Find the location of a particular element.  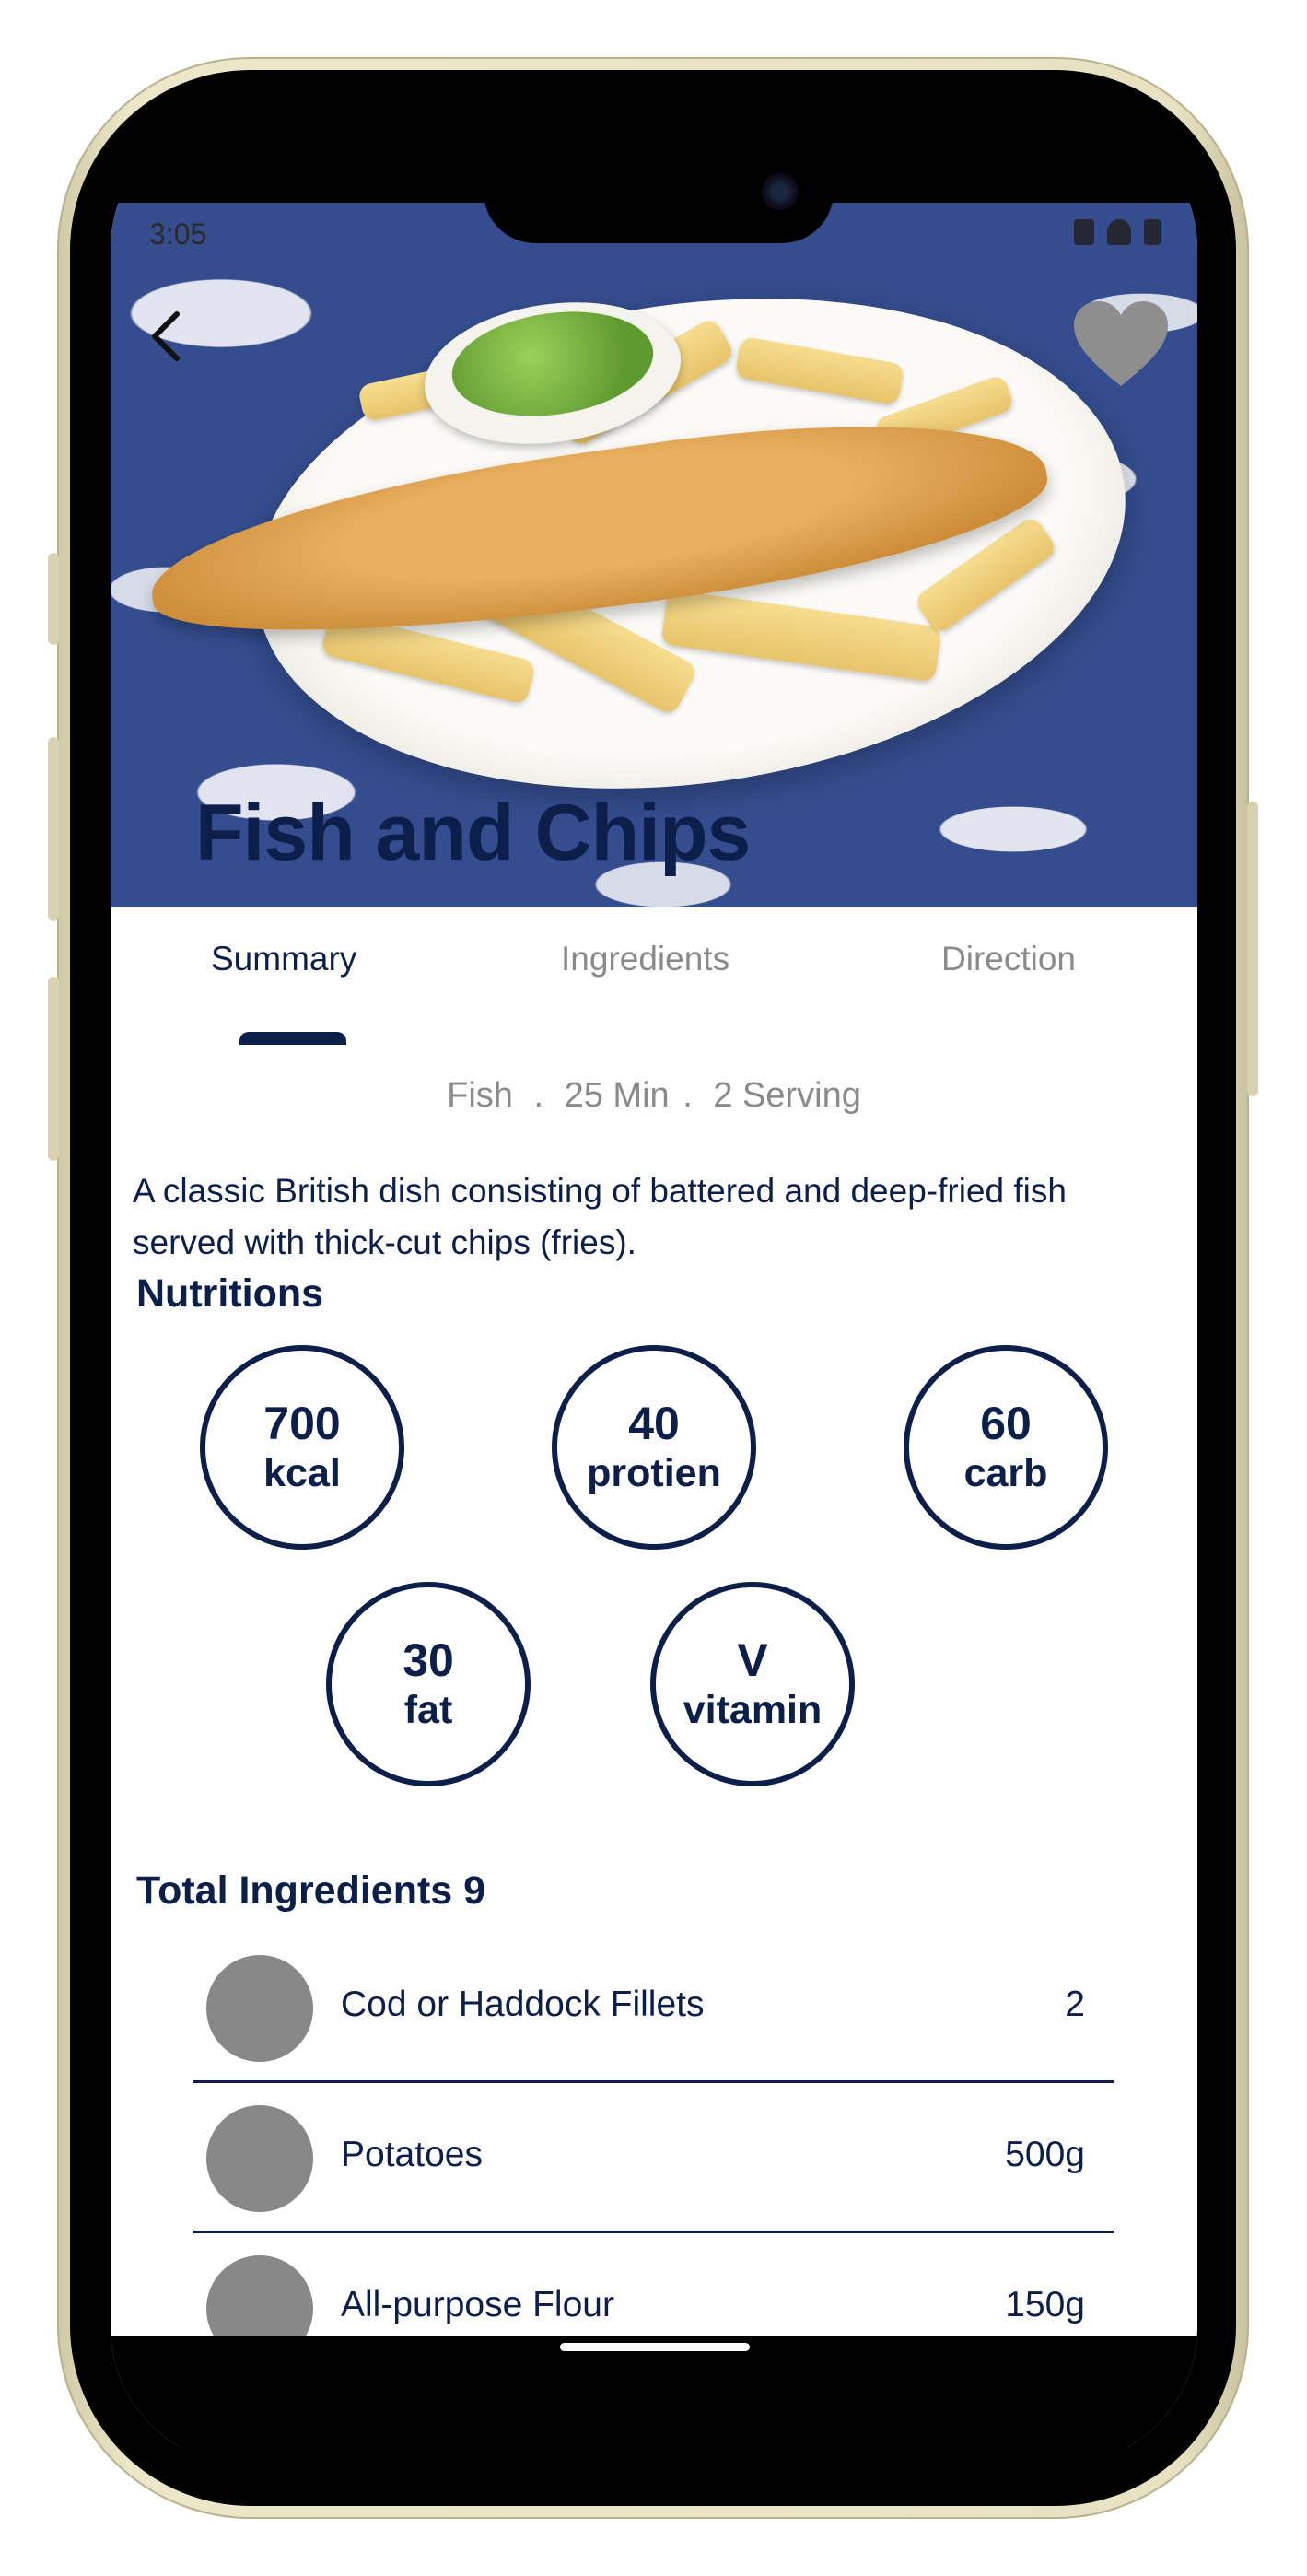

ingredient-quantity: 150g is located at coordinates (1045, 2304).